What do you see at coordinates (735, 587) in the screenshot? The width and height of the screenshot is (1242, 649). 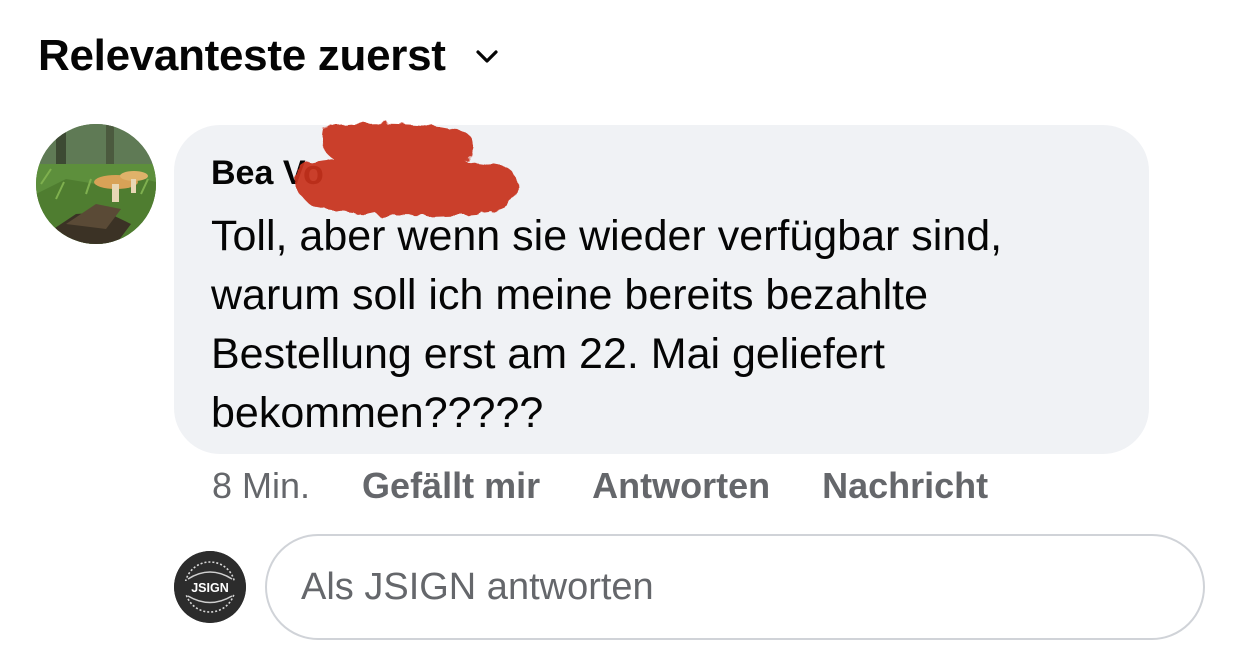 I see `reply-input` at bounding box center [735, 587].